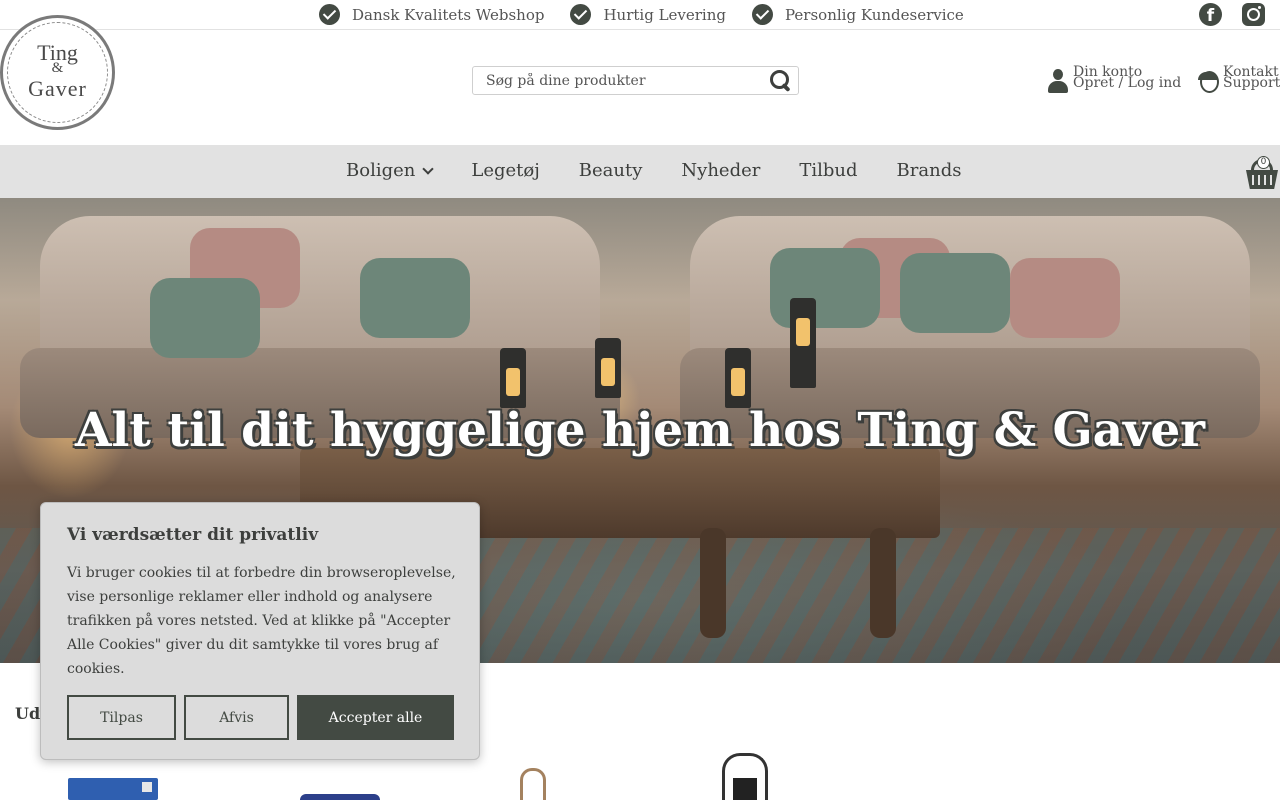 The height and width of the screenshot is (800, 1280). I want to click on account-login-label: Opret / Log ind, so click(1127, 83).